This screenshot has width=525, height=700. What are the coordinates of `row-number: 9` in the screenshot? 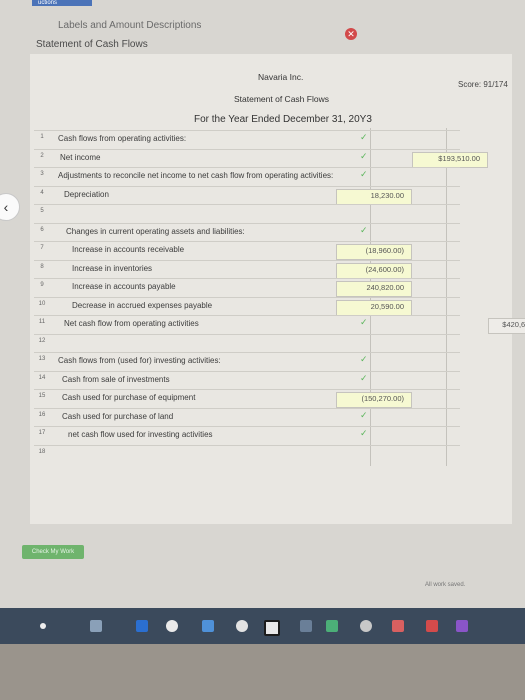 It's located at (42, 285).